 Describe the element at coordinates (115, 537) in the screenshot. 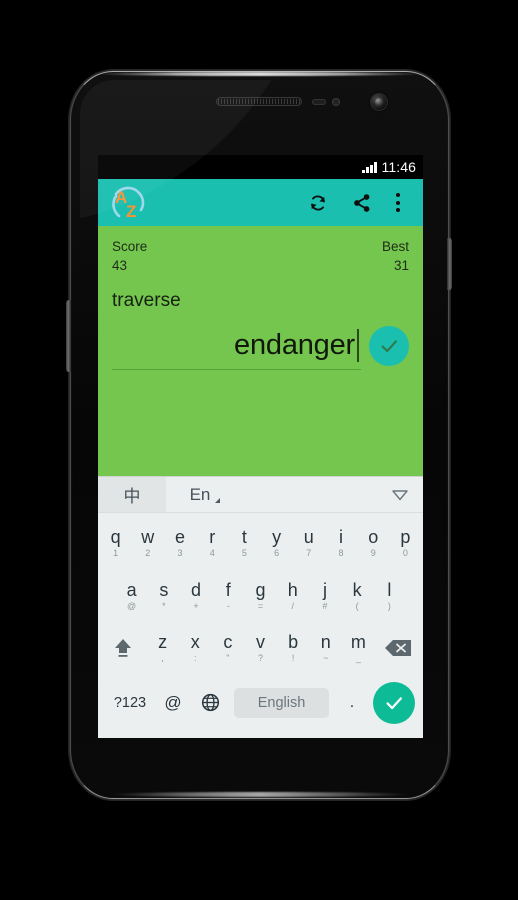

I see `key-q-label: q` at that location.